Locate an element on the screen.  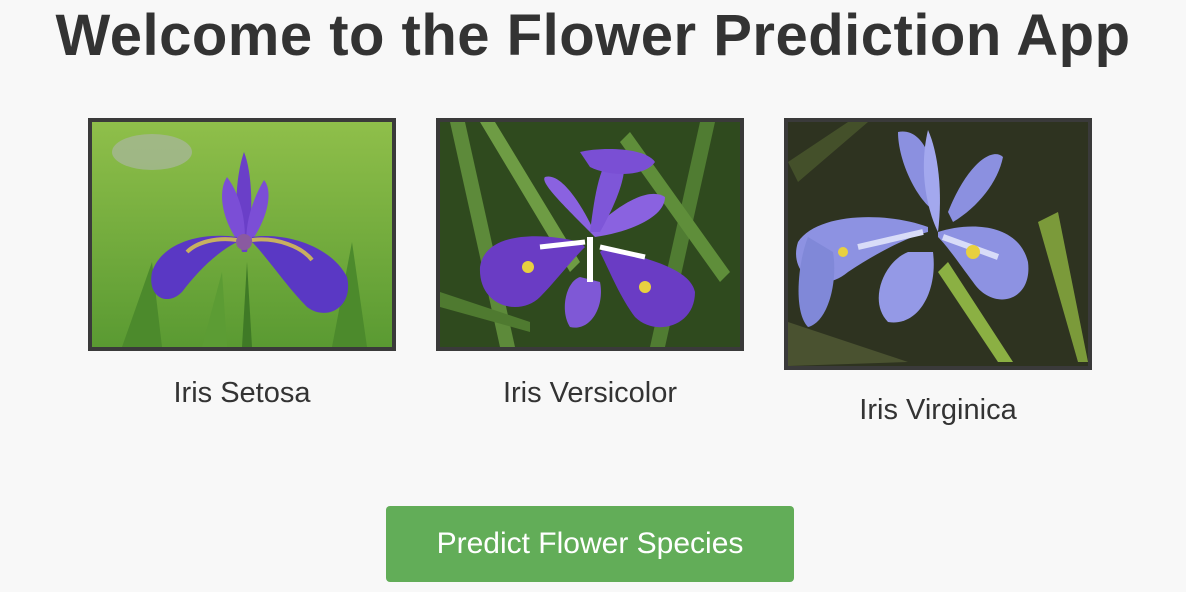
page-title: Welcome to the Flower Prediction App is located at coordinates (593, 35).